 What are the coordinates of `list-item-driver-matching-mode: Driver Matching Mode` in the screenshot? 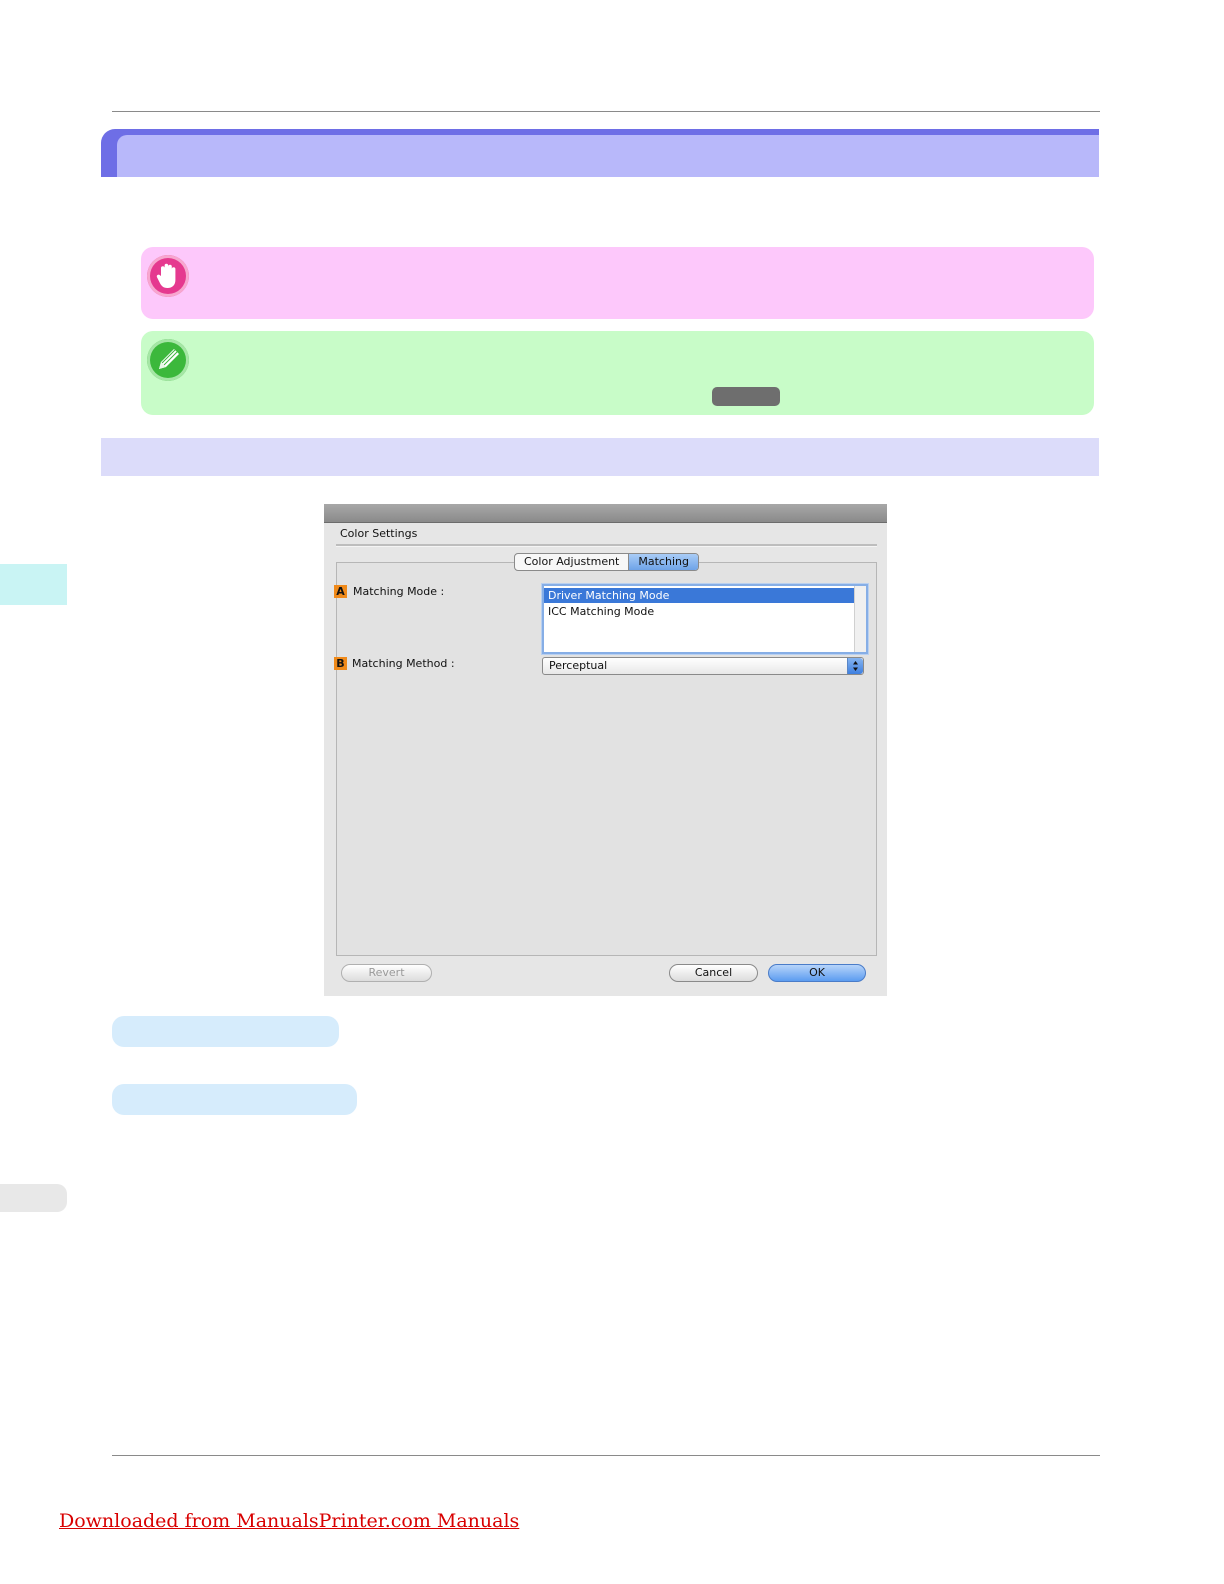 It's located at (699, 595).